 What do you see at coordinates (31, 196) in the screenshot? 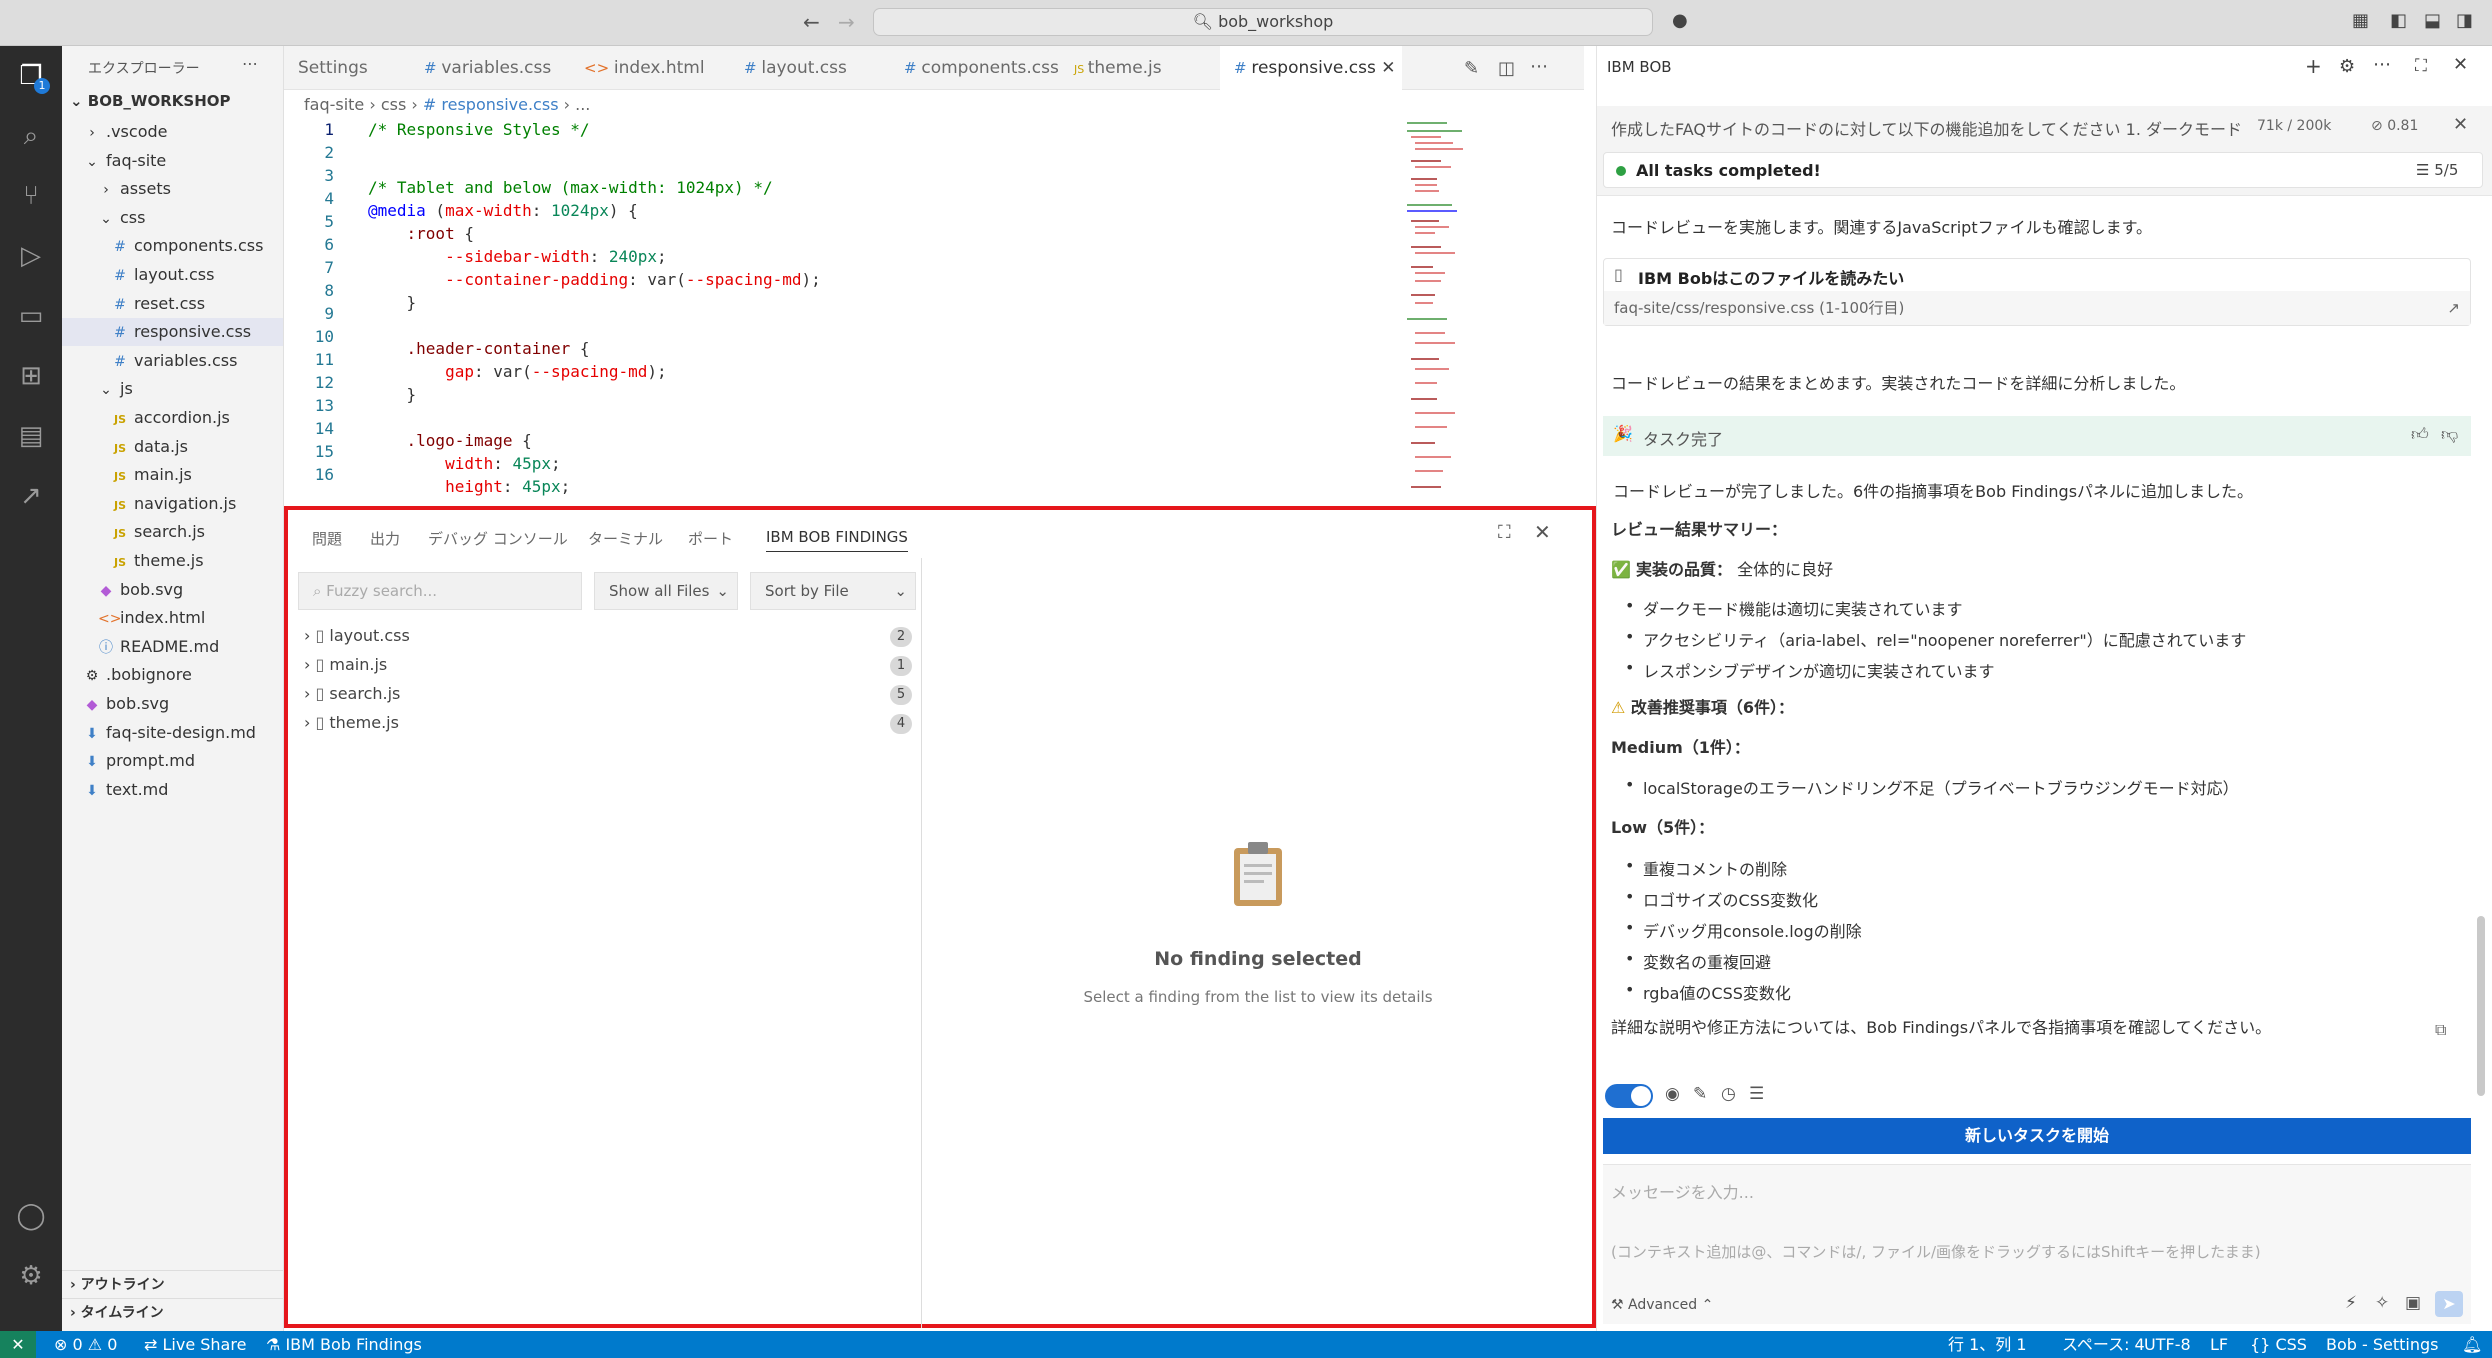
I see `source-control-icon: ⑂` at bounding box center [31, 196].